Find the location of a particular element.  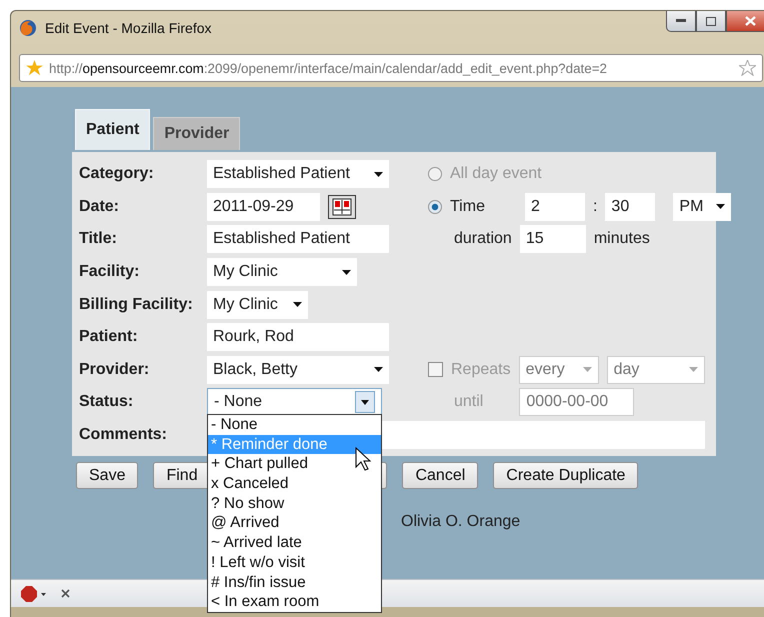

mouse-cursor-icon is located at coordinates (363, 459).